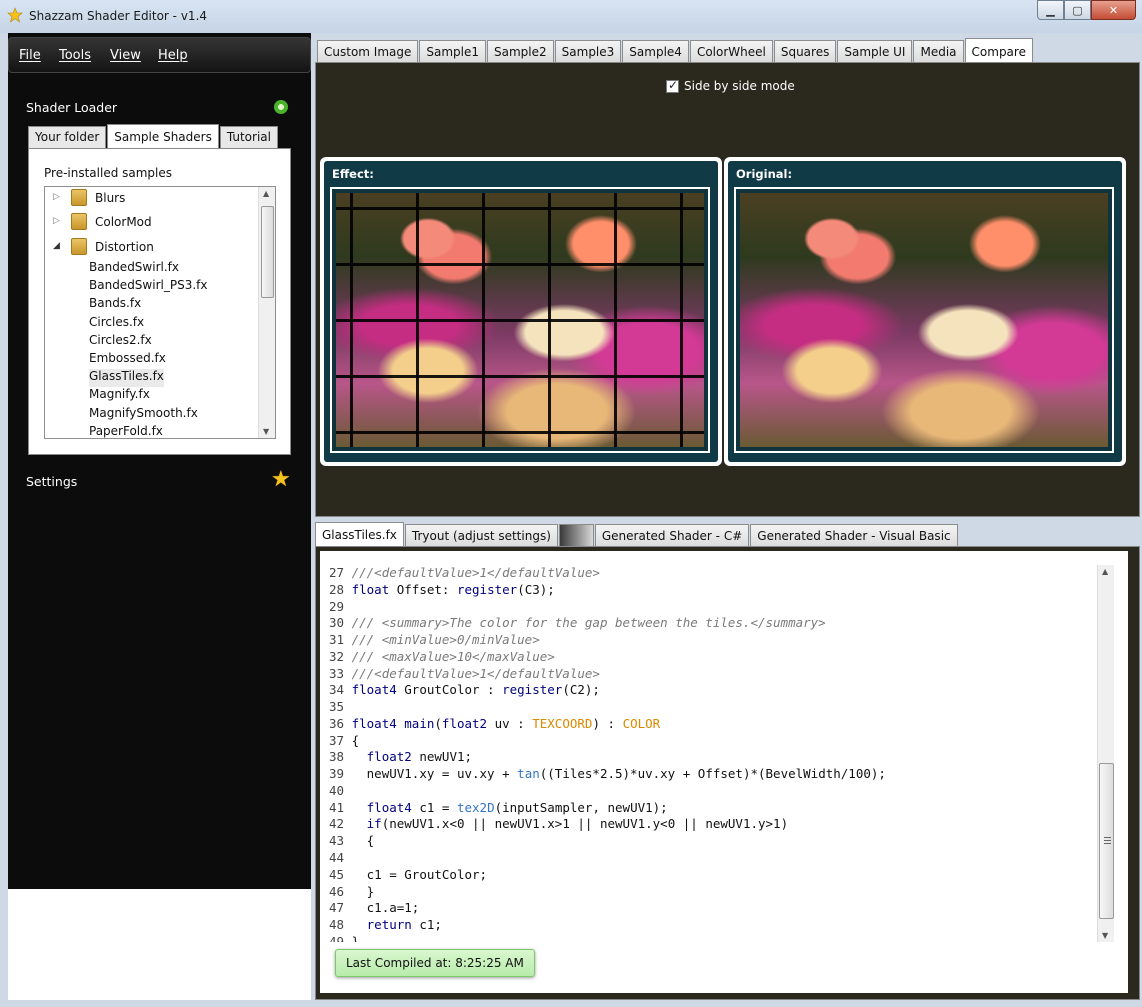  I want to click on tree-folder-distortion: ◢ Distortion, so click(150, 247).